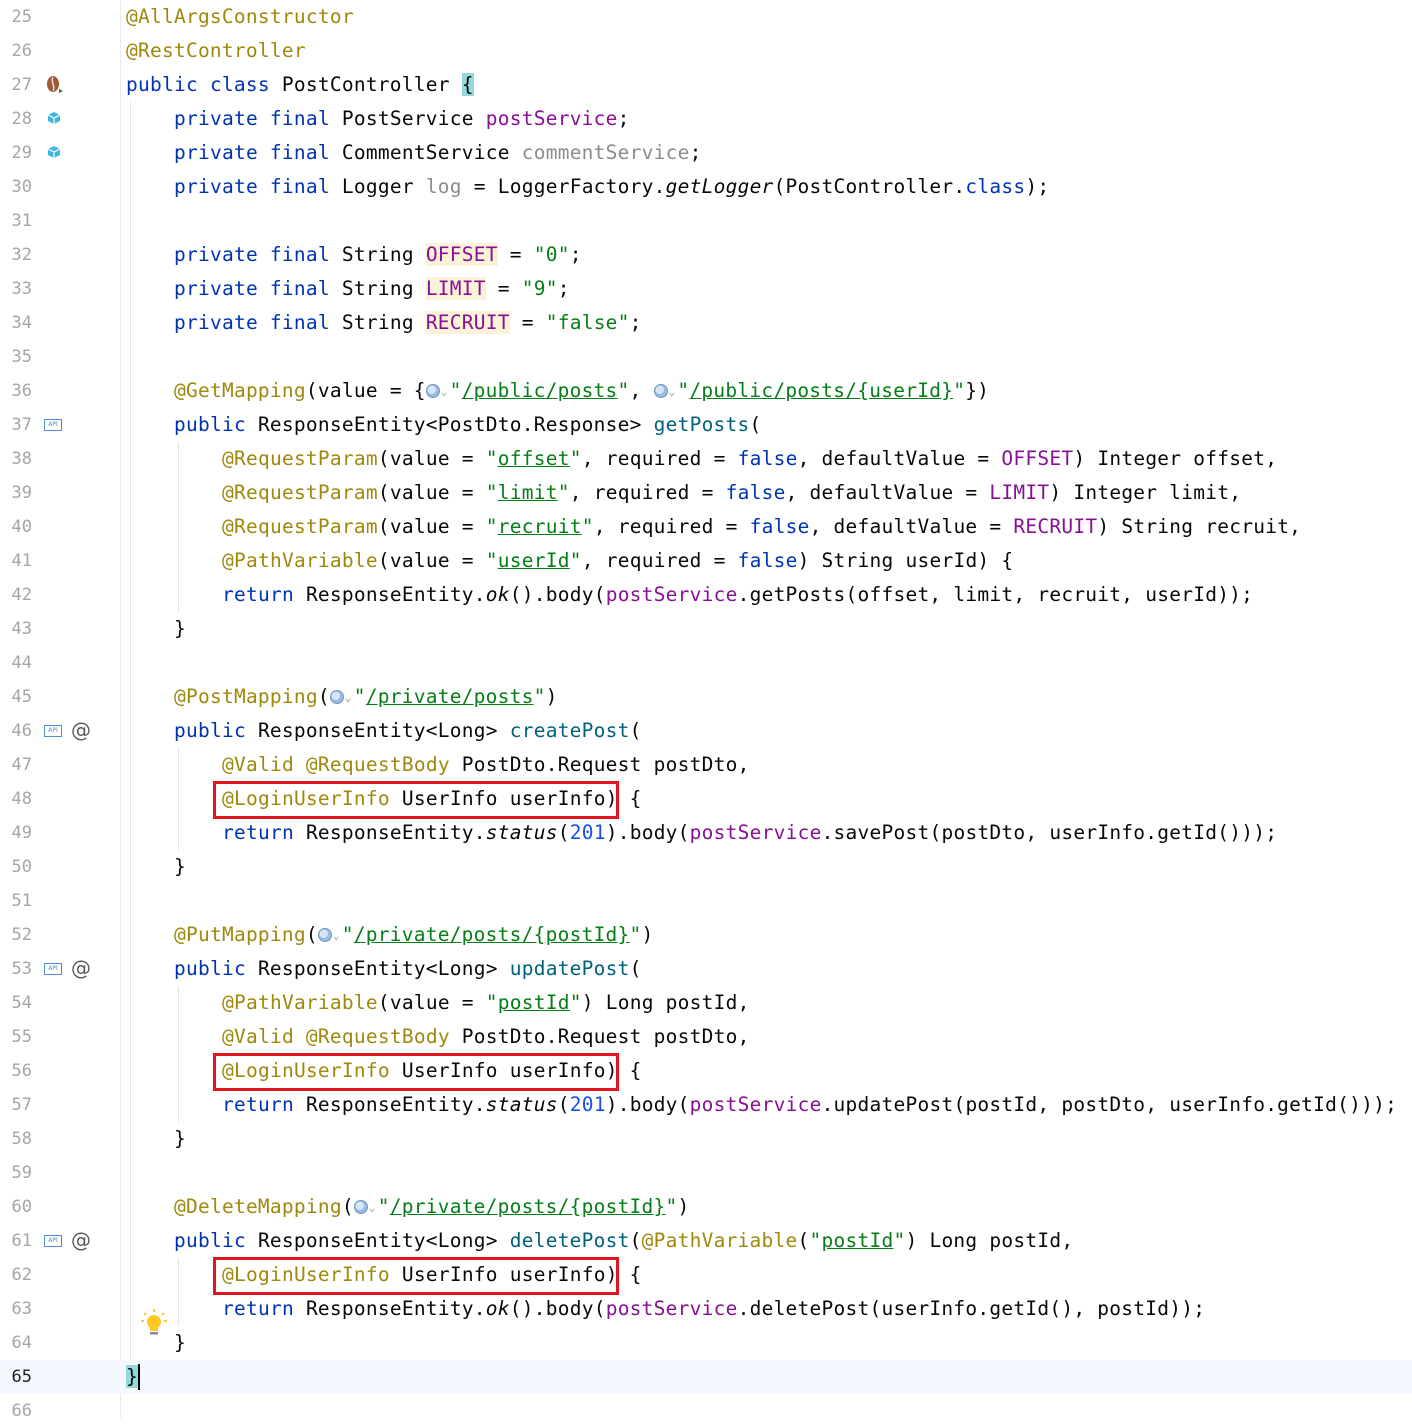 The width and height of the screenshot is (1412, 1428). Describe the element at coordinates (408, 731) in the screenshot. I see `code-text: public ResponseEntity<Long> createPost(` at that location.